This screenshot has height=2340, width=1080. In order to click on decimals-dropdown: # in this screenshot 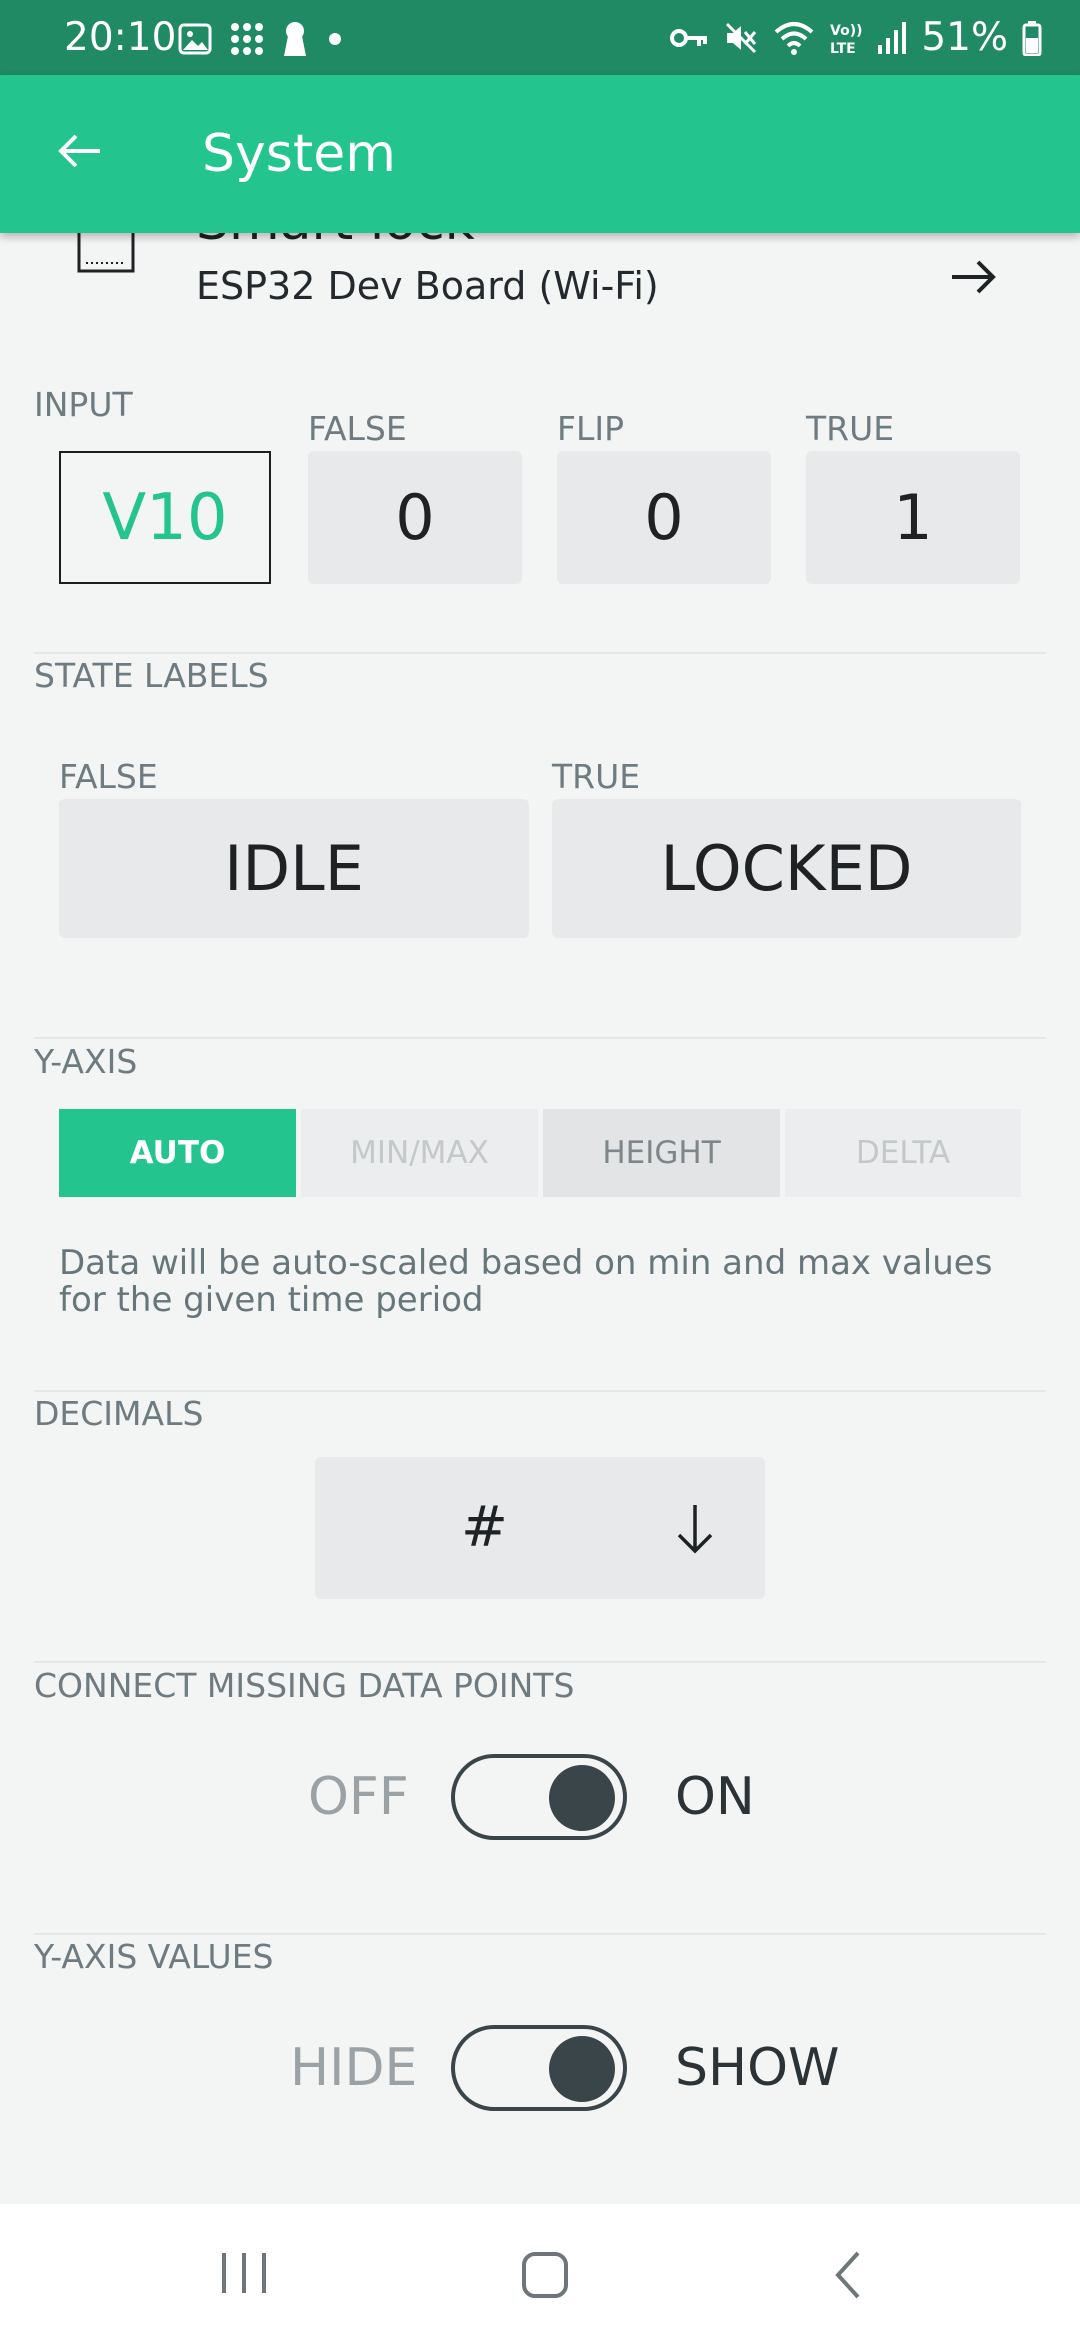, I will do `click(540, 1528)`.